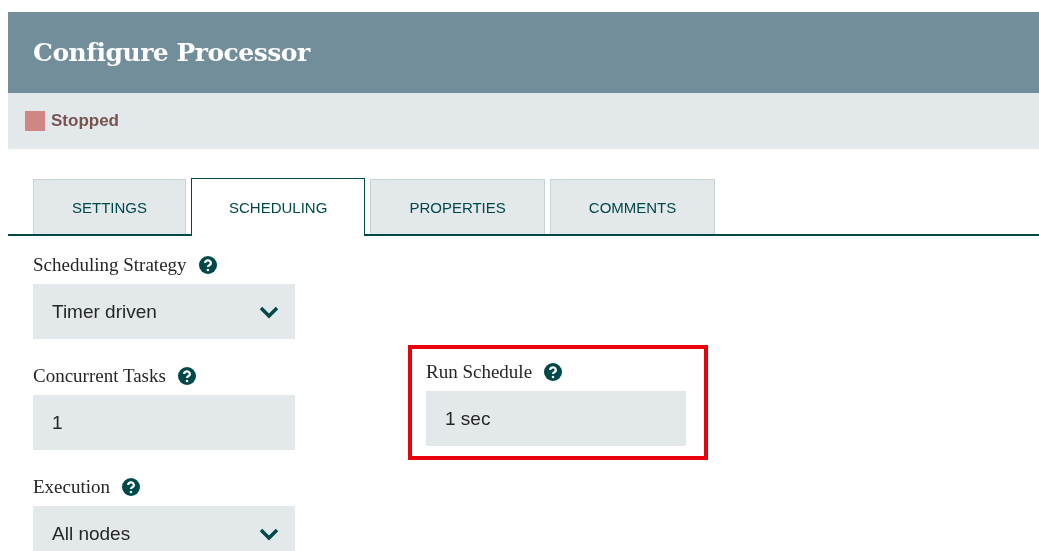 The height and width of the screenshot is (551, 1039). Describe the element at coordinates (99, 376) in the screenshot. I see `field-label: Concurrent Tasks` at that location.